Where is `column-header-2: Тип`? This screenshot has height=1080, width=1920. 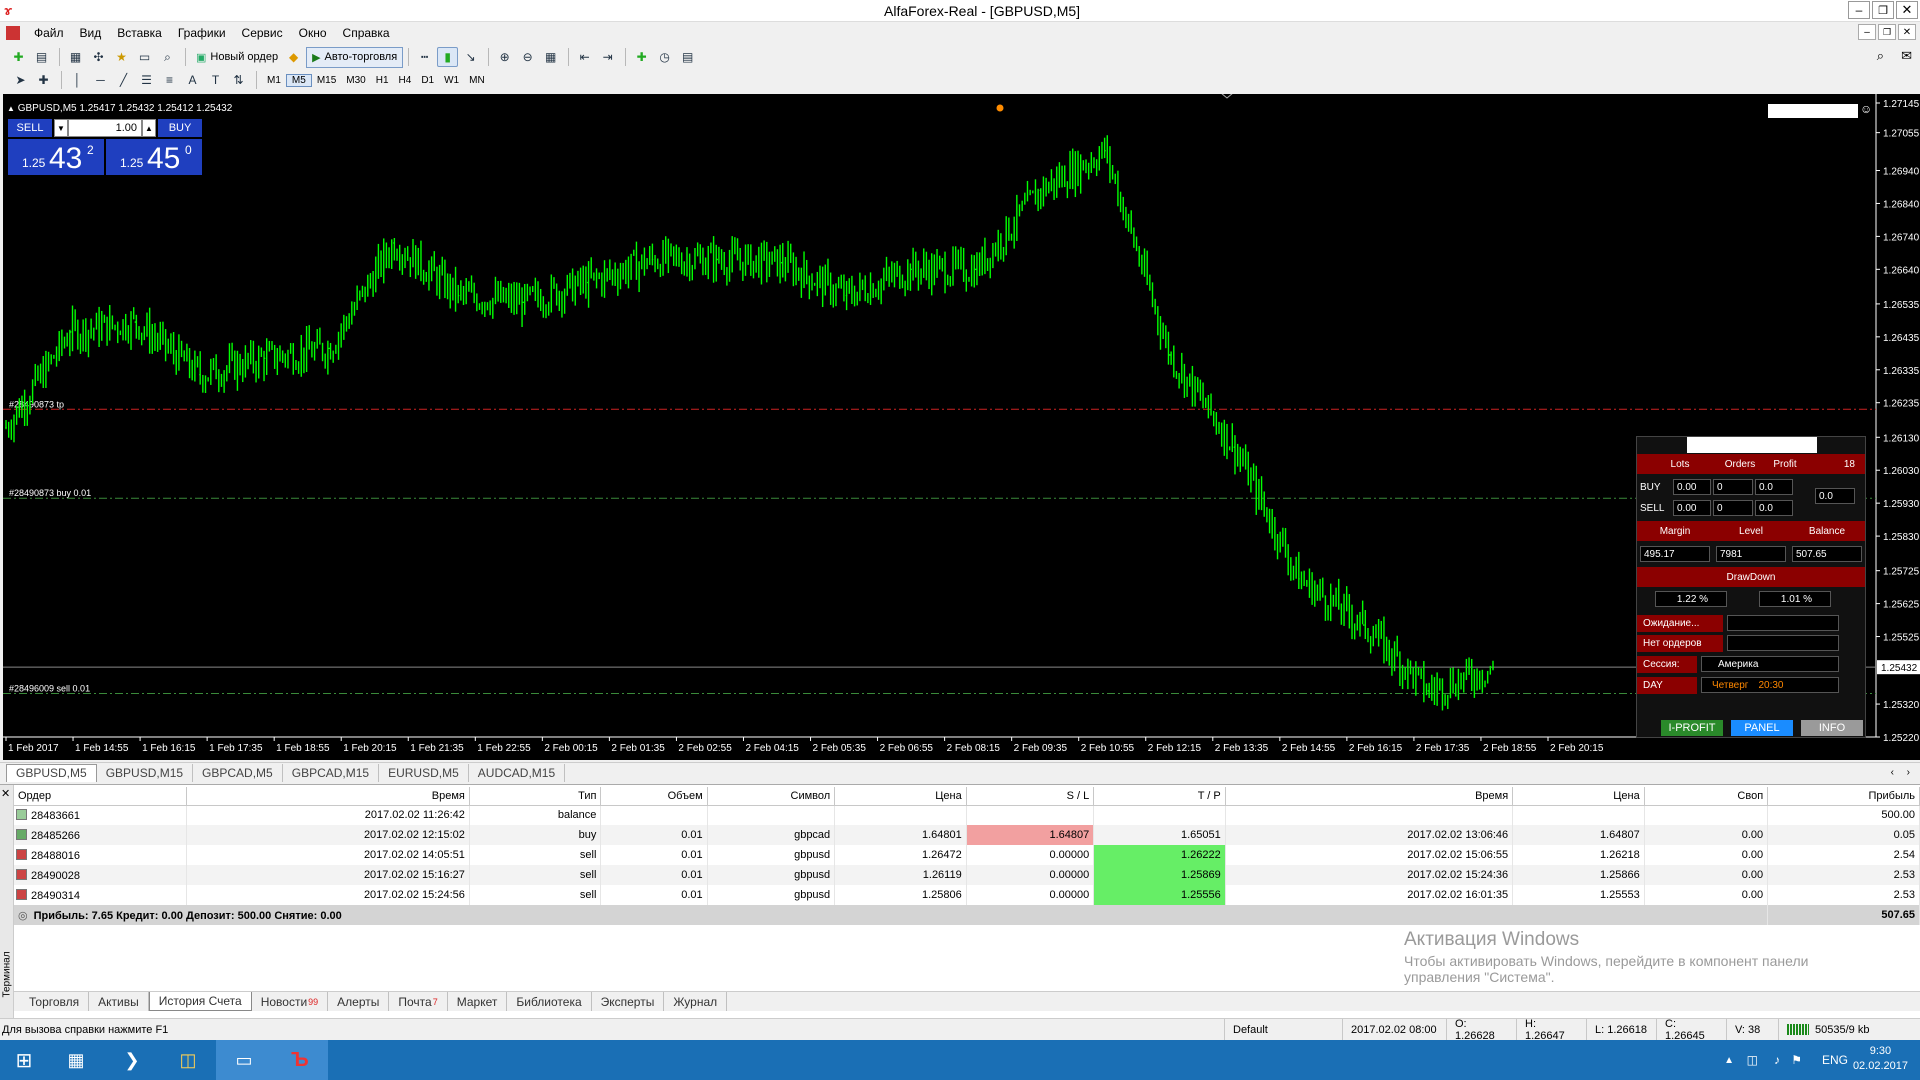
column-header-2: Тип is located at coordinates (535, 796).